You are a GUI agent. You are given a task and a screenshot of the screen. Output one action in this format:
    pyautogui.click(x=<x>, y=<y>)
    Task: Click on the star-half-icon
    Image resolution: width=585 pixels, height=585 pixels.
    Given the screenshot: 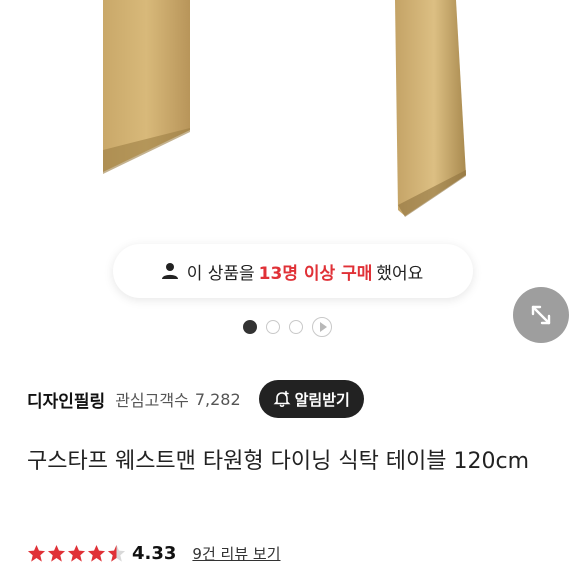 What is the action you would take?
    pyautogui.click(x=116, y=553)
    